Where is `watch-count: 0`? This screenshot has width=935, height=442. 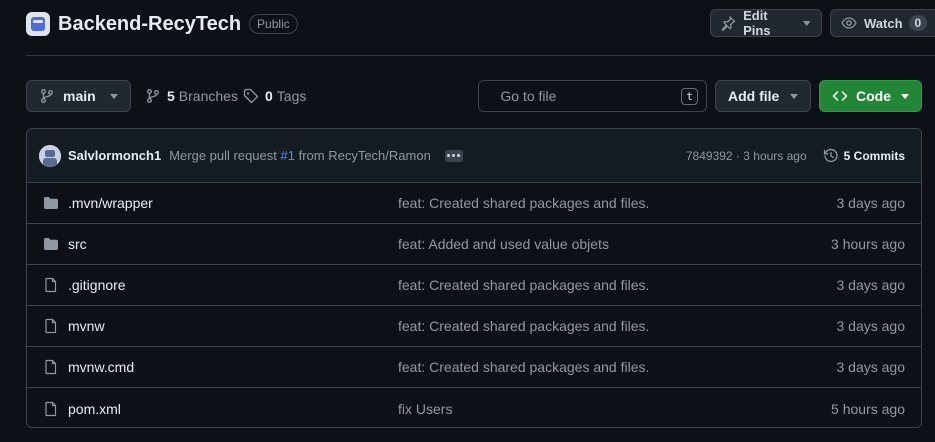 watch-count: 0 is located at coordinates (918, 23).